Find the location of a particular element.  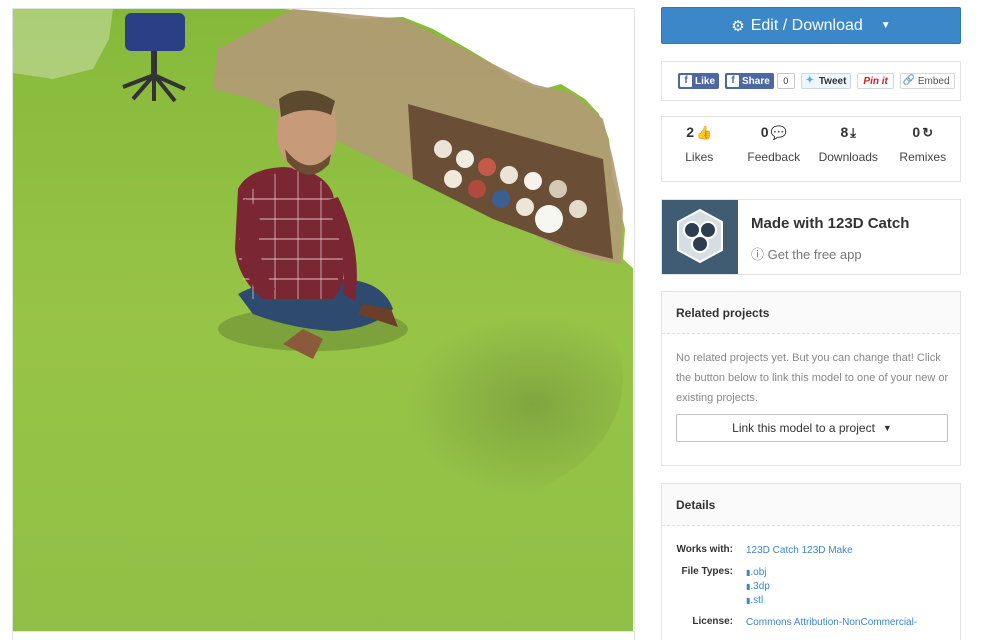

file-types-row: File Types: .obj .3dp .stl is located at coordinates (811, 587).